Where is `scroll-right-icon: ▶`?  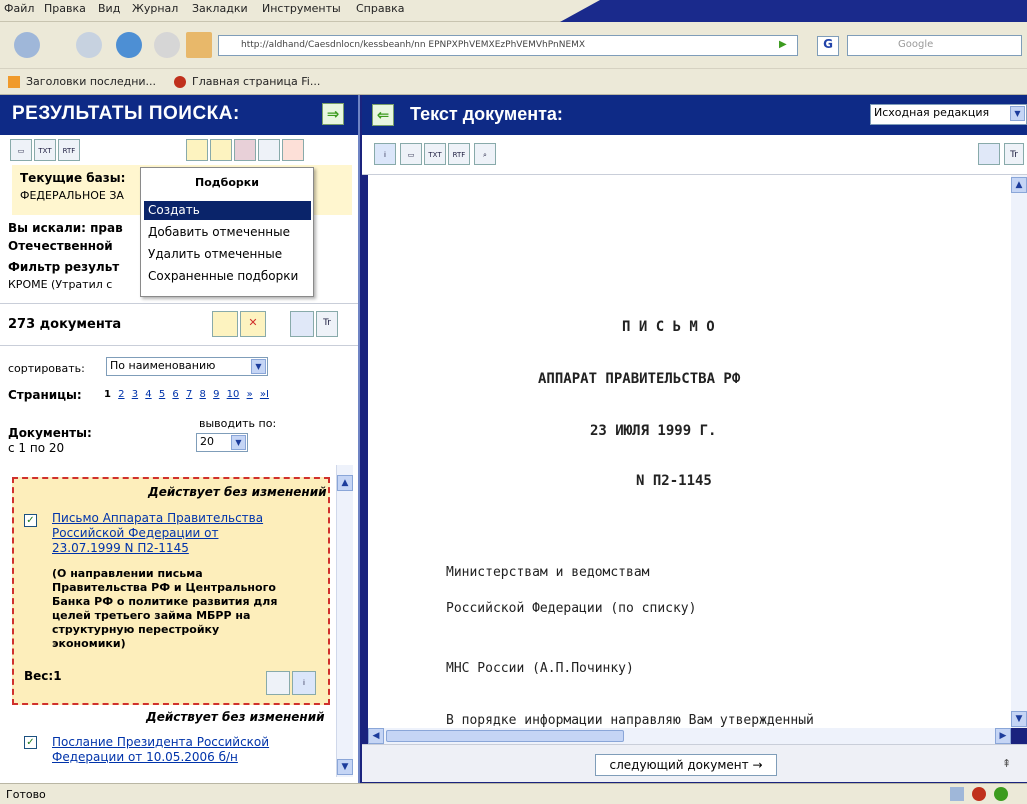 scroll-right-icon: ▶ is located at coordinates (1003, 736).